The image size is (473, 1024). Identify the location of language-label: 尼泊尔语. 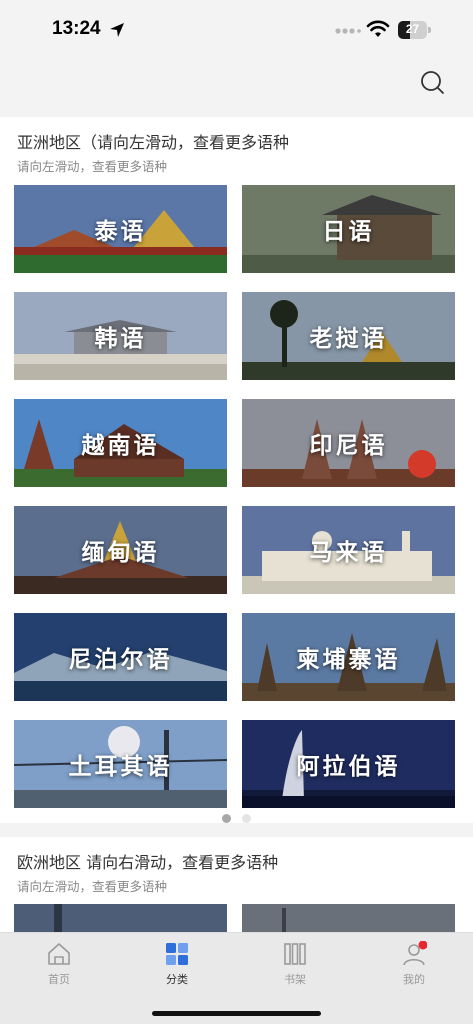
(120, 659).